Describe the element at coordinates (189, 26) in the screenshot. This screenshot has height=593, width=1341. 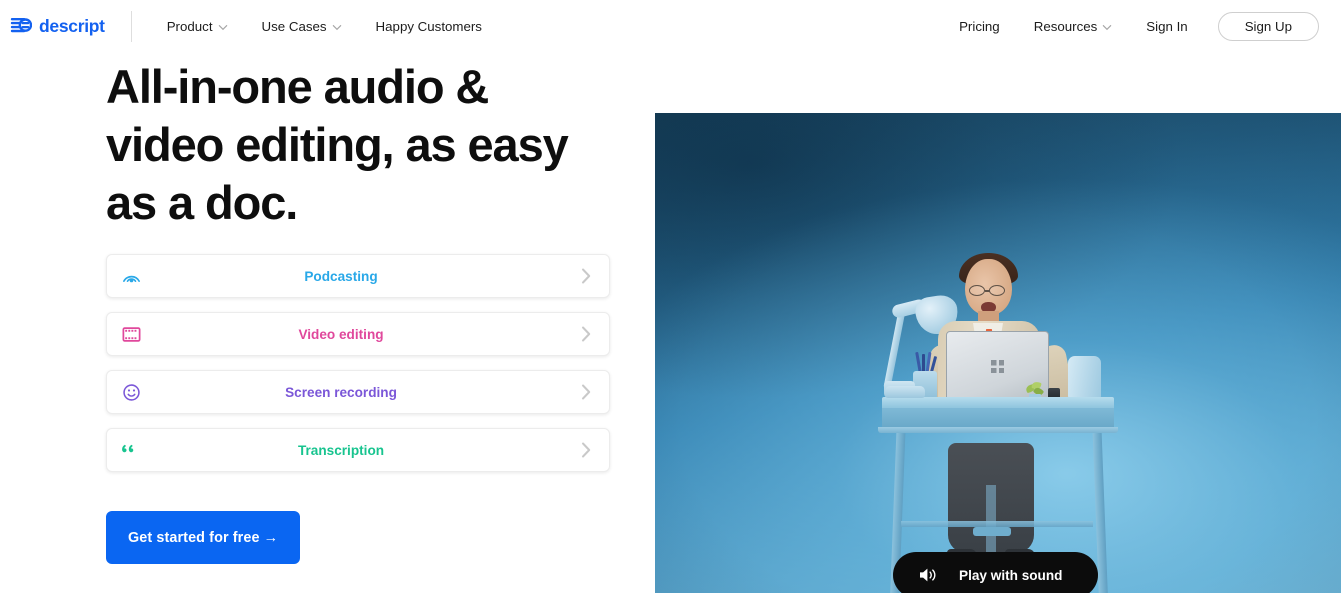
I see `nav-item-product-label: Product` at that location.